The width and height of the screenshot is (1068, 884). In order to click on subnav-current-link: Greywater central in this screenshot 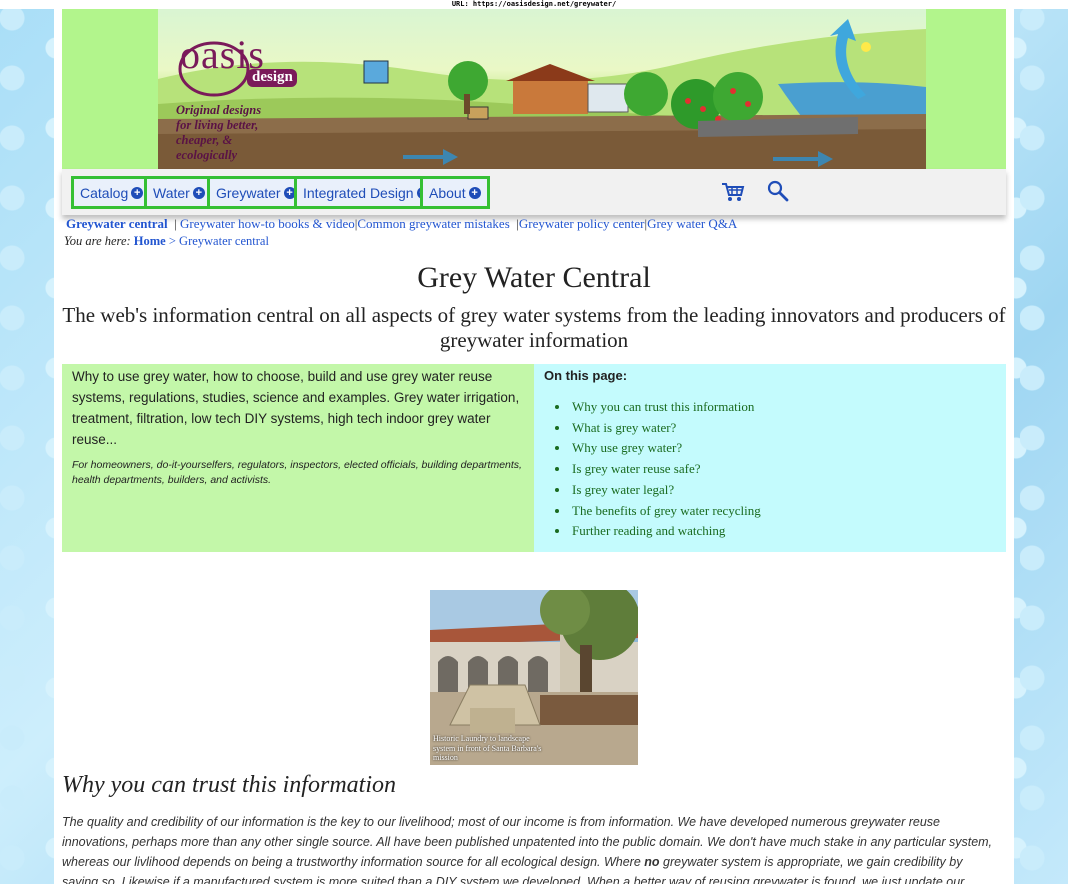, I will do `click(117, 223)`.